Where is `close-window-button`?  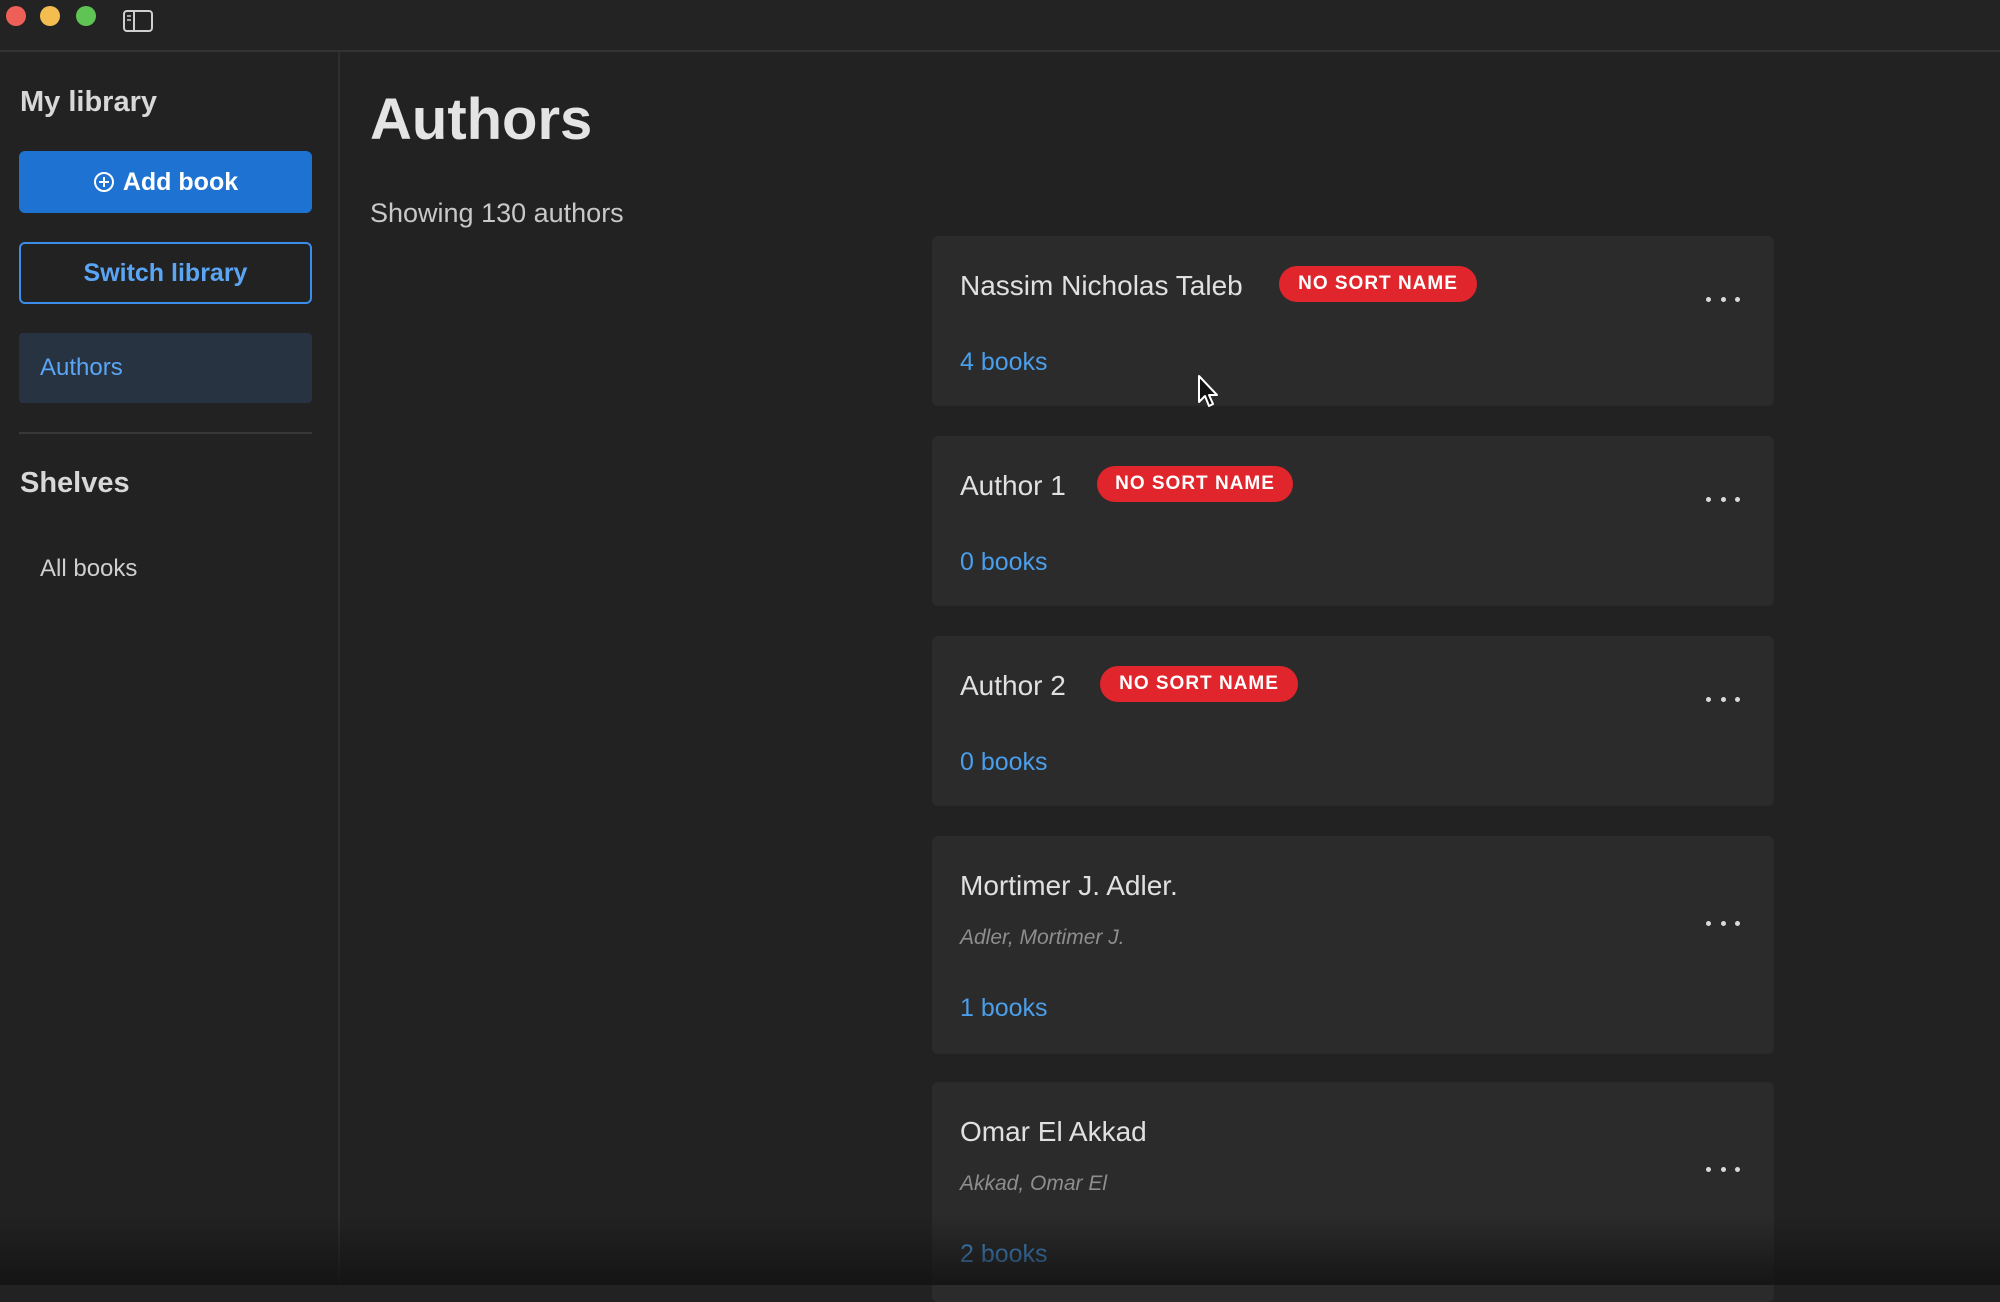
close-window-button is located at coordinates (16, 16).